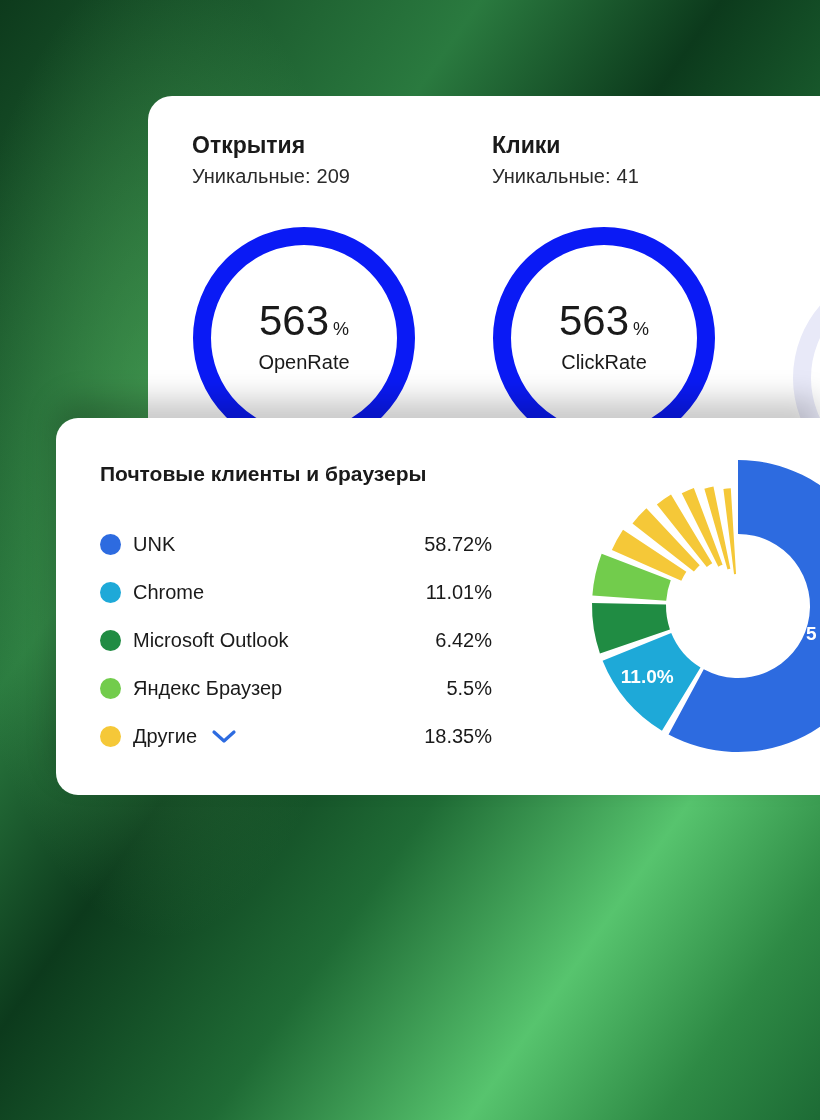 This screenshot has width=820, height=1120. I want to click on client-name: Другие, so click(165, 736).